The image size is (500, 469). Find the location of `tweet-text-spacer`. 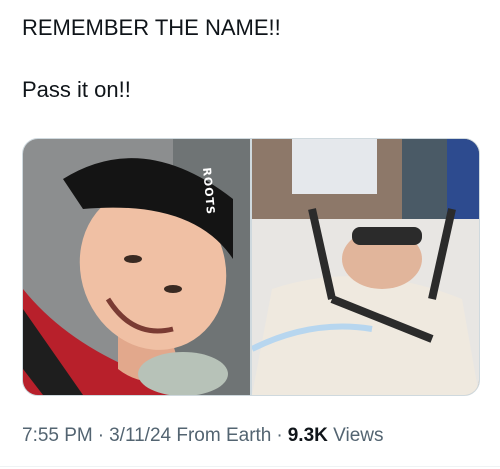

tweet-text-spacer is located at coordinates (252, 59).